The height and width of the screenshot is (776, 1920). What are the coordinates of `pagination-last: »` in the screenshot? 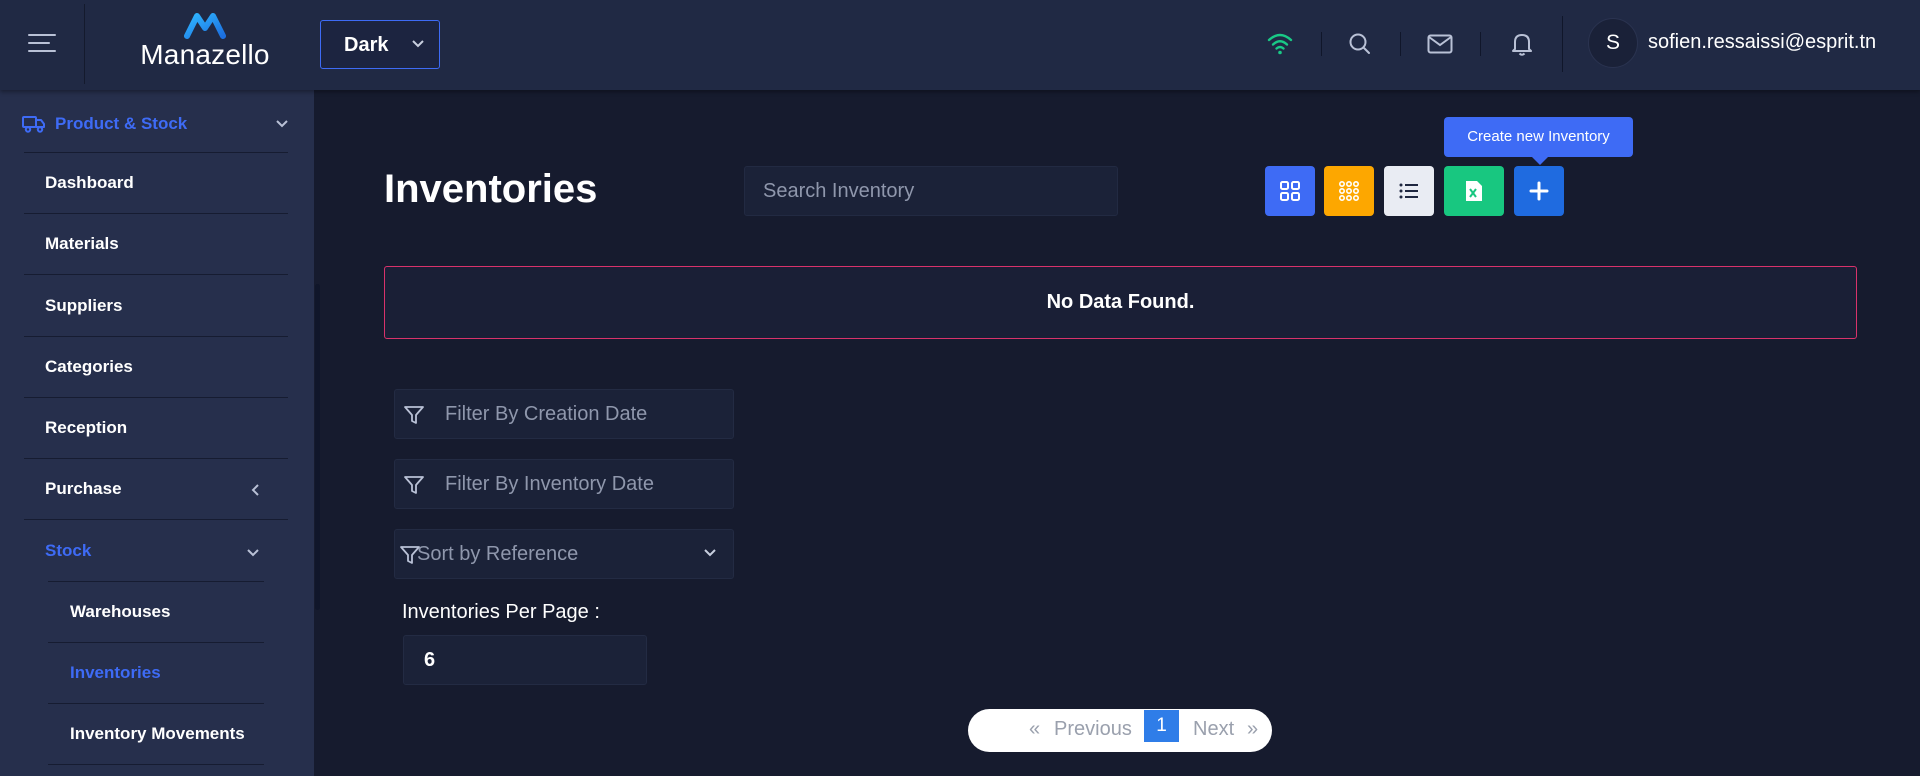 It's located at (1252, 729).